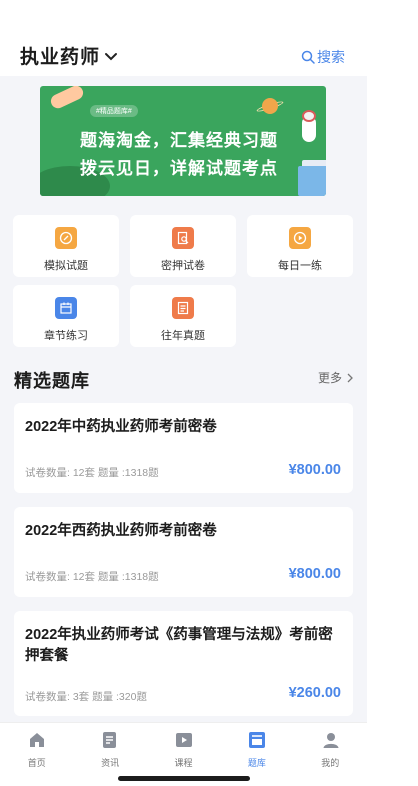 The height and width of the screenshot is (786, 418). I want to click on feature-chapter-practice: 章节练习, so click(66, 316).